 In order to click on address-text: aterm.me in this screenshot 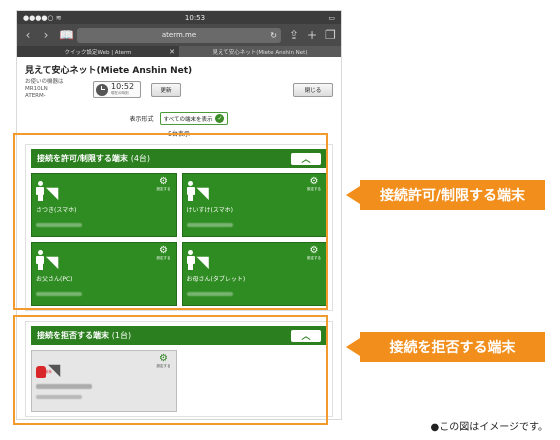, I will do `click(179, 35)`.